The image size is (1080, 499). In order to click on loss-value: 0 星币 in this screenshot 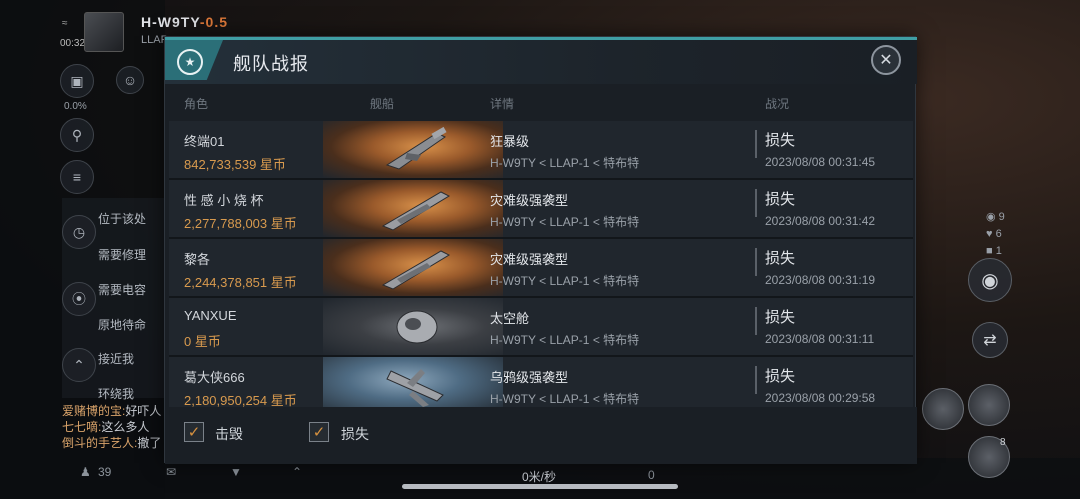, I will do `click(202, 341)`.